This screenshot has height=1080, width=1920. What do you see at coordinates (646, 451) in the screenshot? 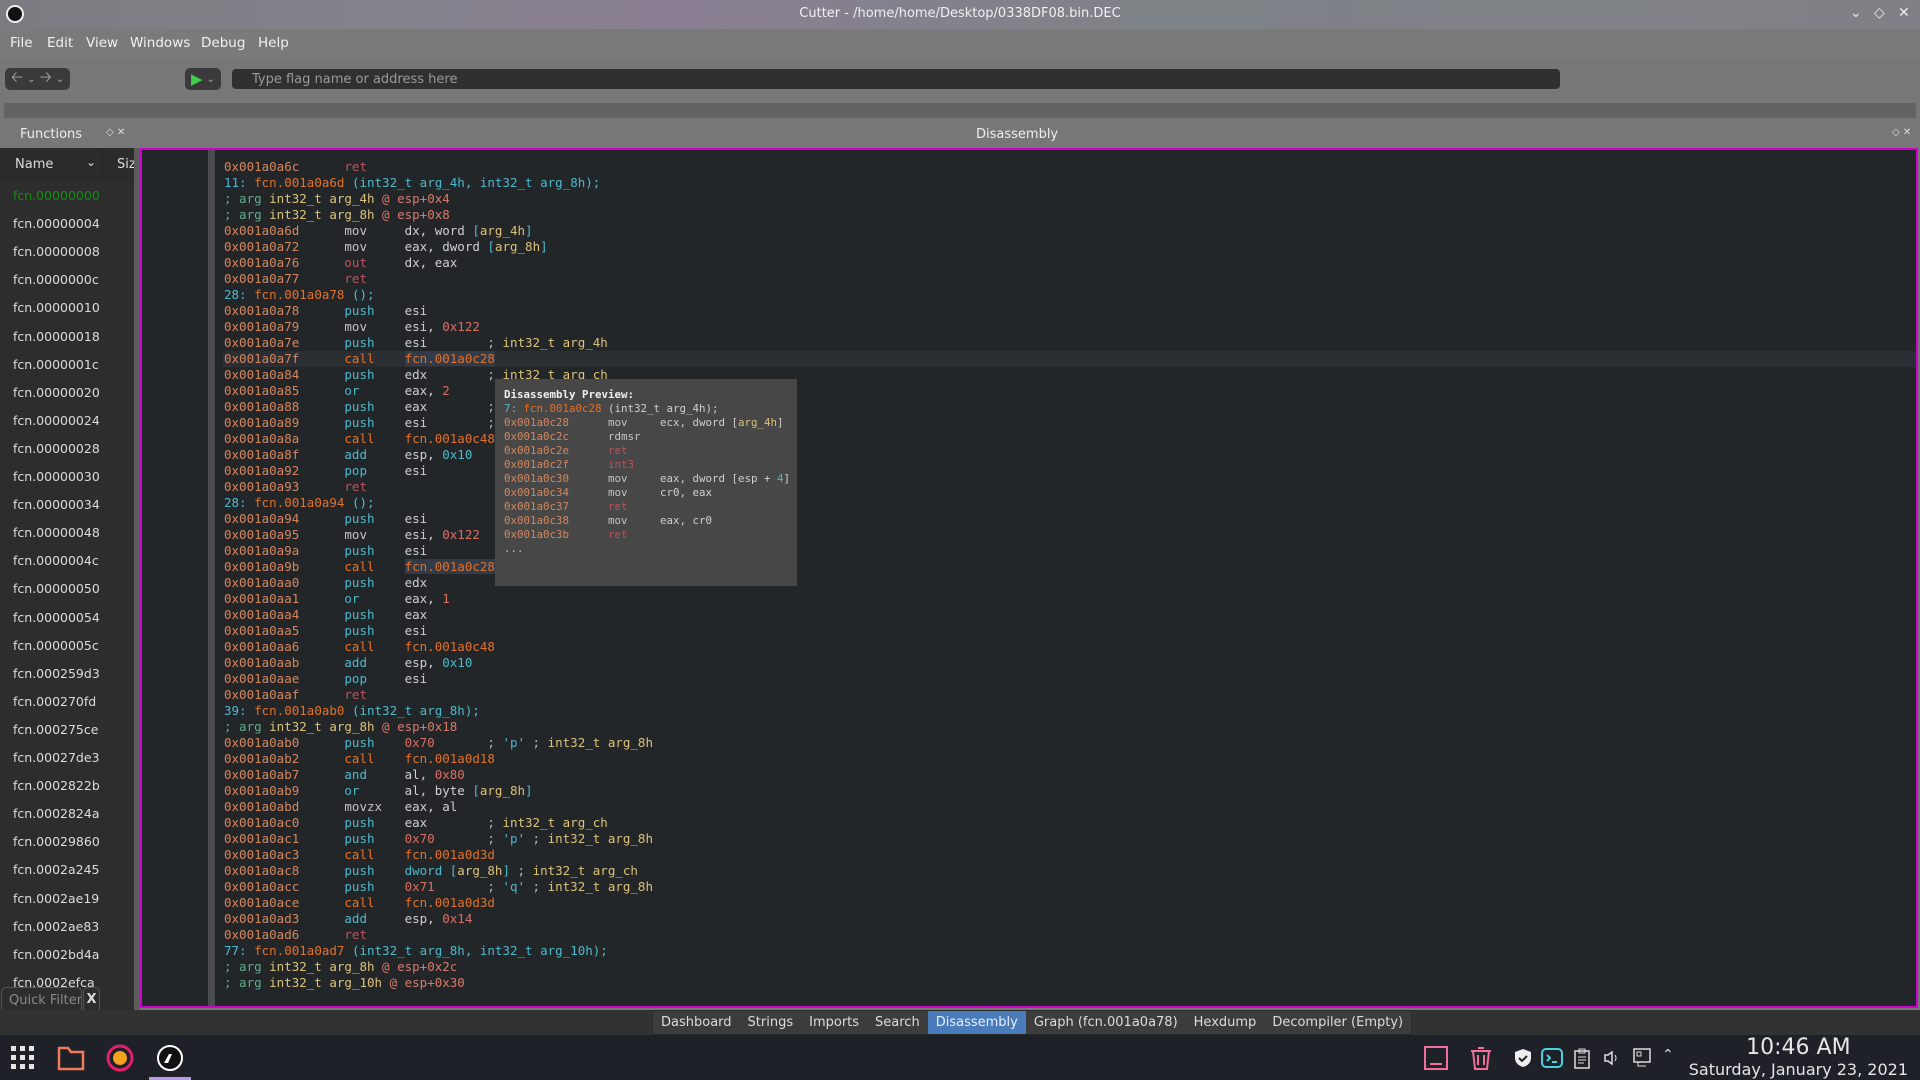
I see `disassembly-line: 0x001a0c2e ret` at bounding box center [646, 451].